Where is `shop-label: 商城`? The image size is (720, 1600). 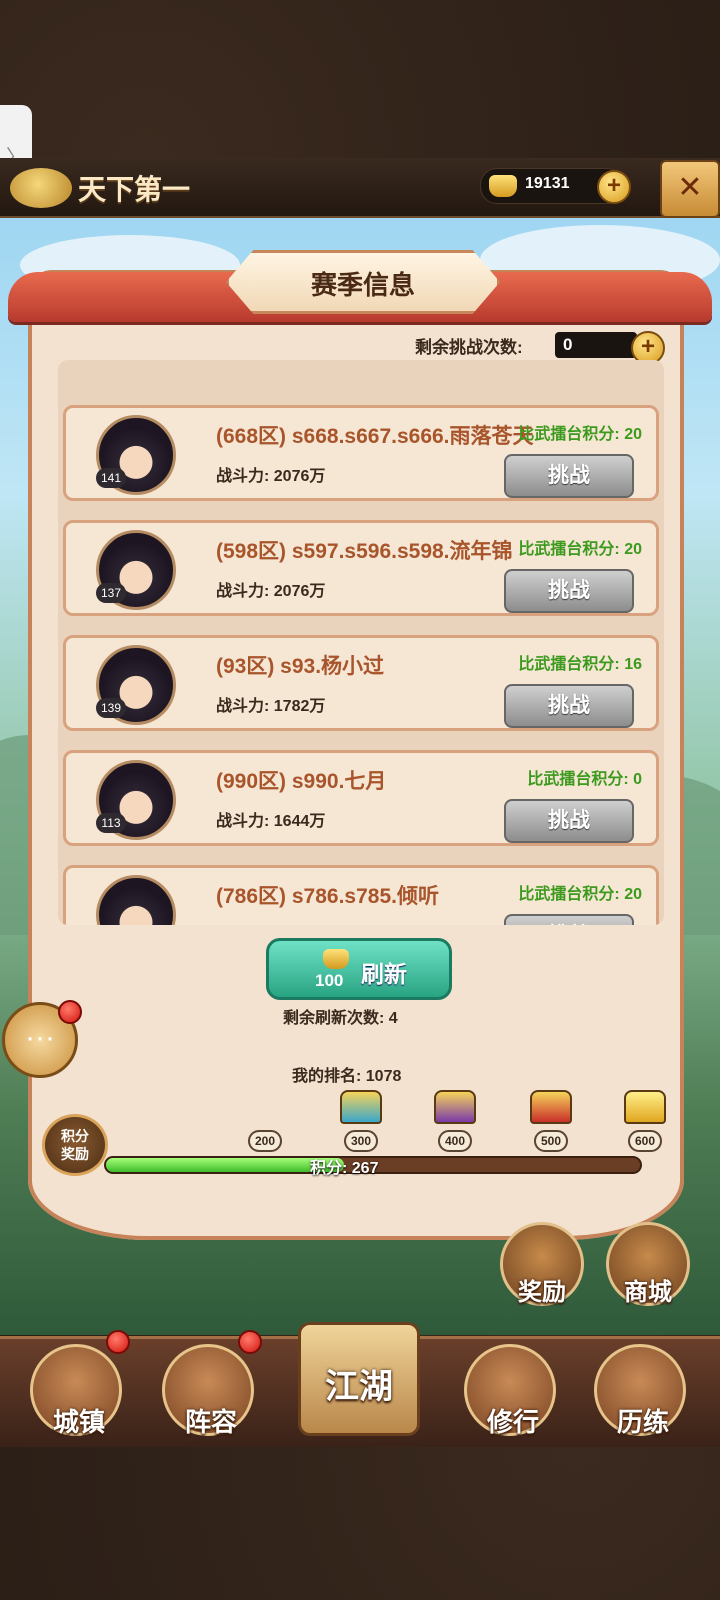 shop-label: 商城 is located at coordinates (648, 1291).